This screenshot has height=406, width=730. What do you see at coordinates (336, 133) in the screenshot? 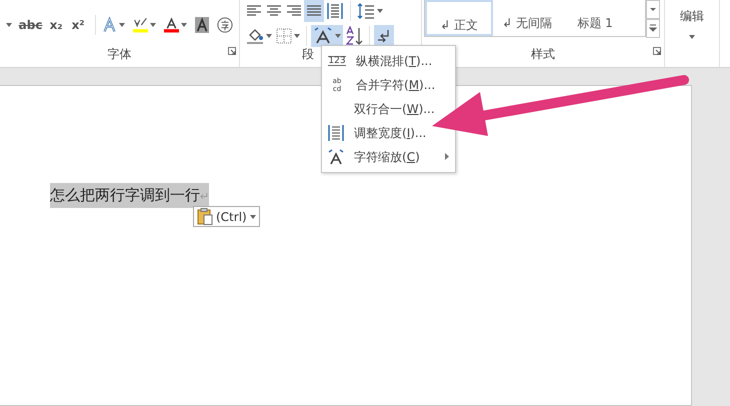
I see `fit-width-icon` at bounding box center [336, 133].